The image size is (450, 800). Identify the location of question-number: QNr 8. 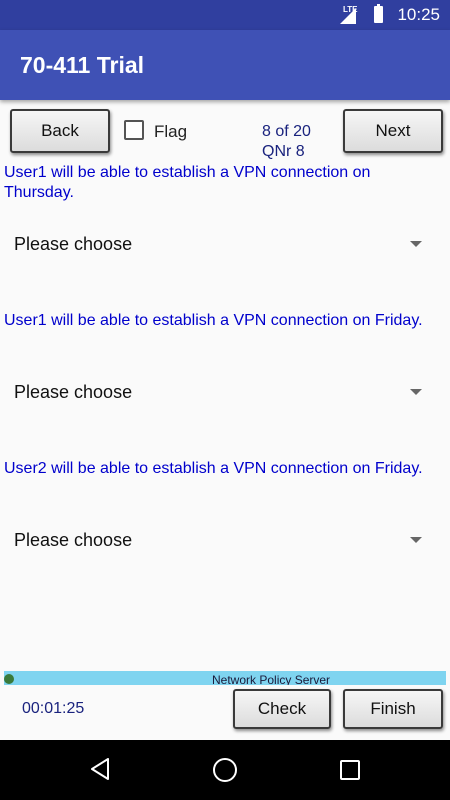
(283, 151).